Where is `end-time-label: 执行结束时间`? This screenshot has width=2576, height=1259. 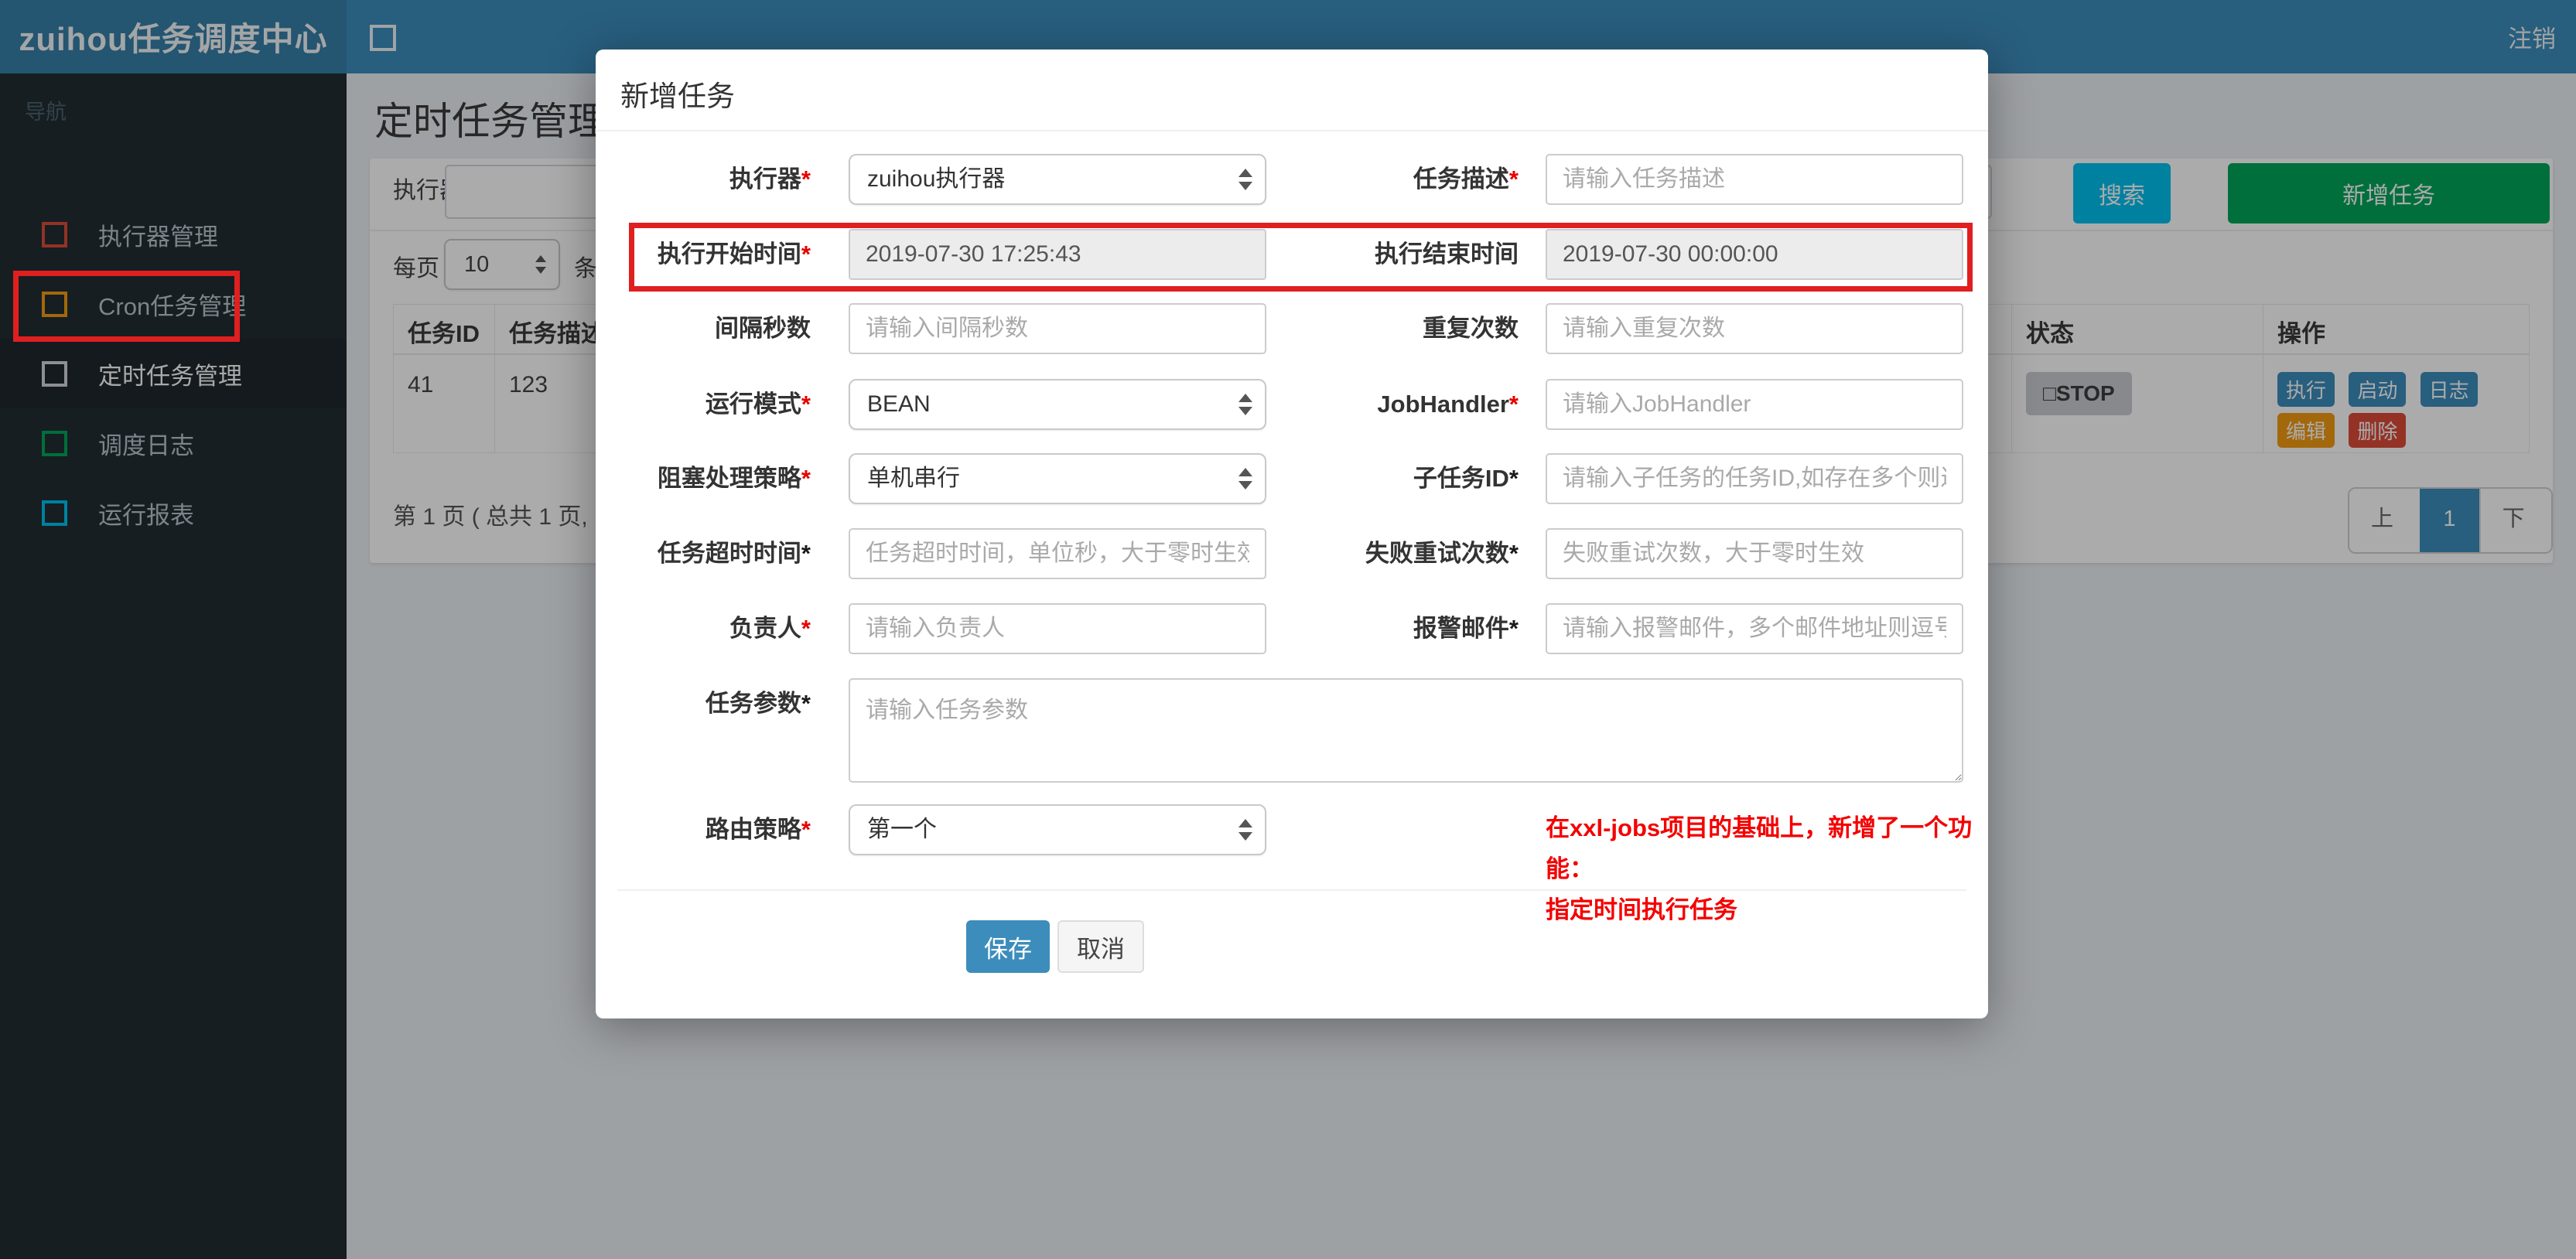 end-time-label: 执行结束时间 is located at coordinates (1447, 255).